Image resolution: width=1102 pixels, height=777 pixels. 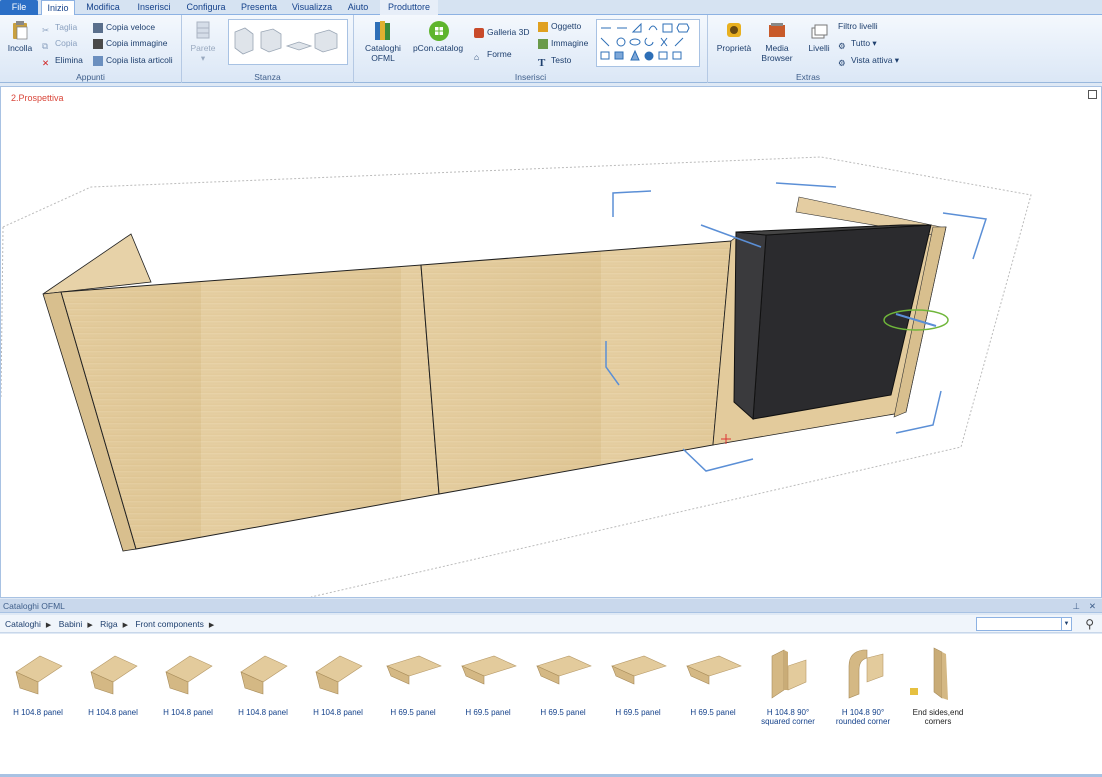 I want to click on tab-produttore: Produttore, so click(x=409, y=7).